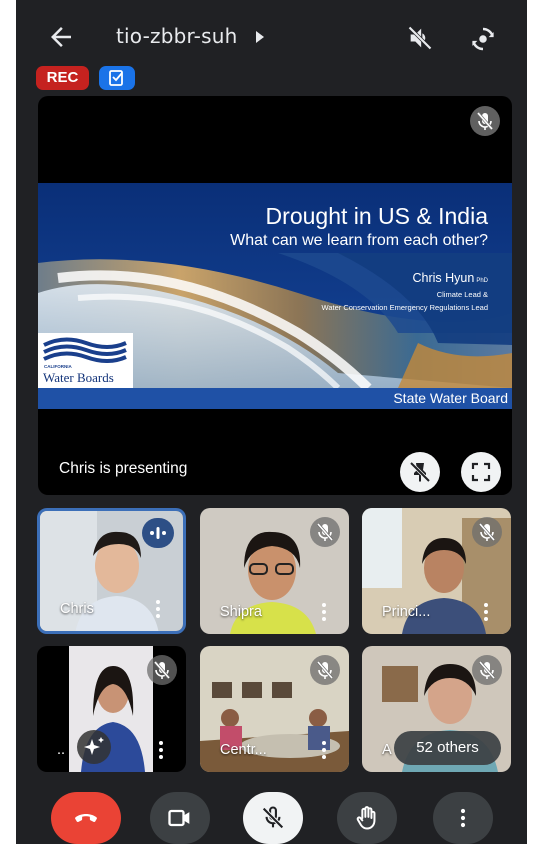 This screenshot has width=539, height=844. What do you see at coordinates (387, 750) in the screenshot?
I see `participant-name: A` at bounding box center [387, 750].